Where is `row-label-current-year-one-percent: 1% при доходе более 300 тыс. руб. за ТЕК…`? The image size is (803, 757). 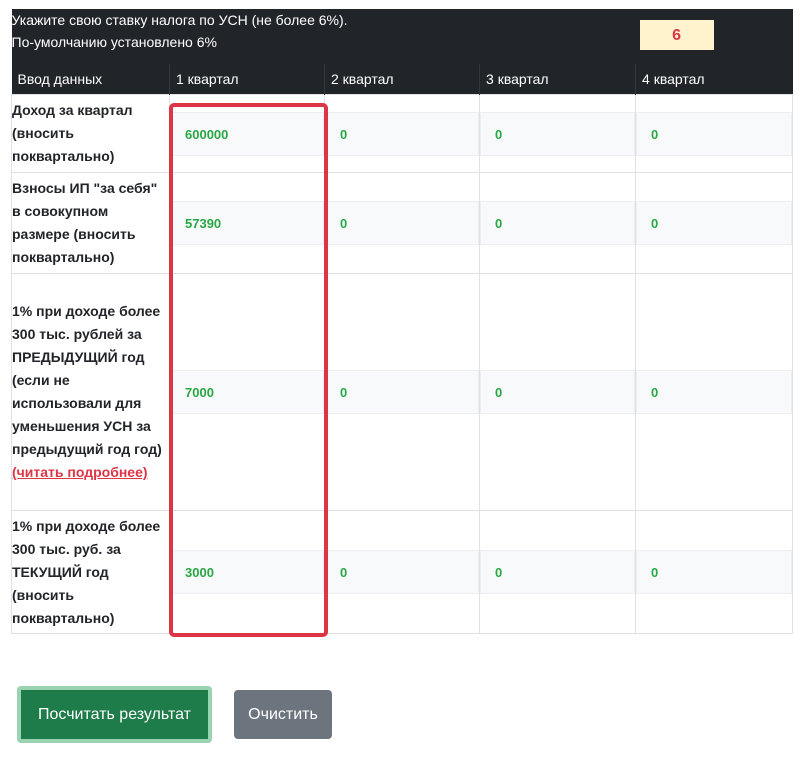 row-label-current-year-one-percent: 1% при доходе более 300 тыс. руб. за ТЕК… is located at coordinates (90, 572).